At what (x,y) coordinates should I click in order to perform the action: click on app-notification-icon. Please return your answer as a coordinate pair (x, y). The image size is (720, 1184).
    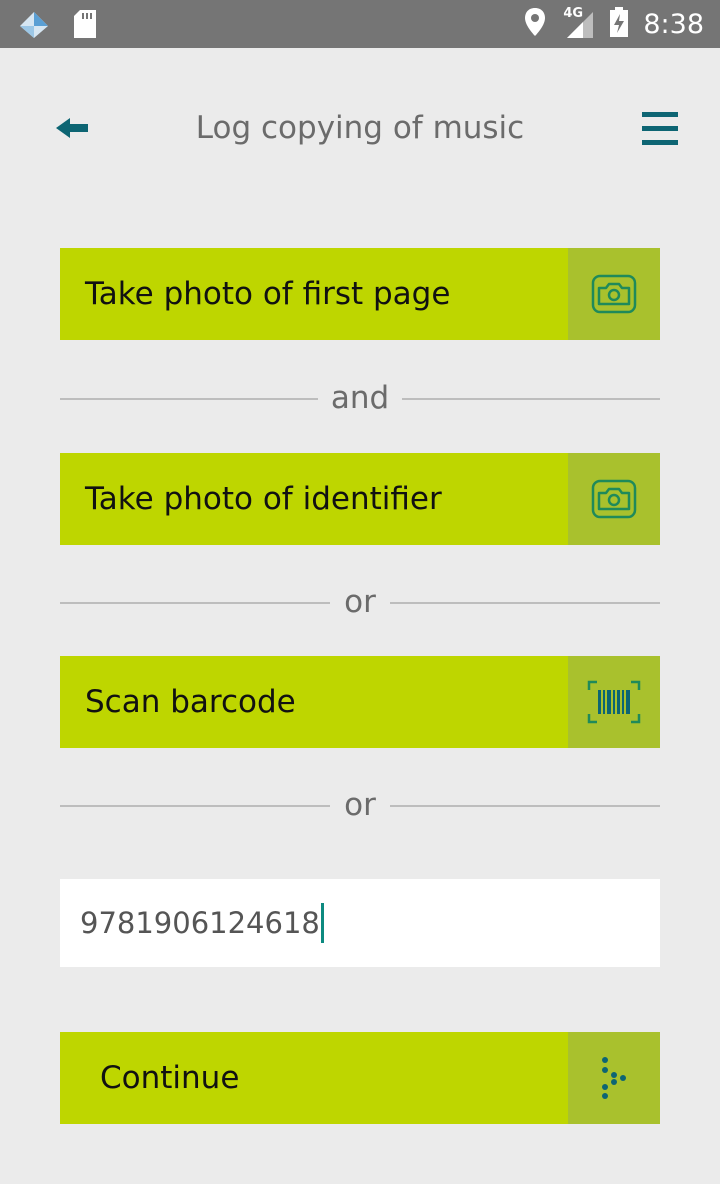
    Looking at the image, I should click on (35, 26).